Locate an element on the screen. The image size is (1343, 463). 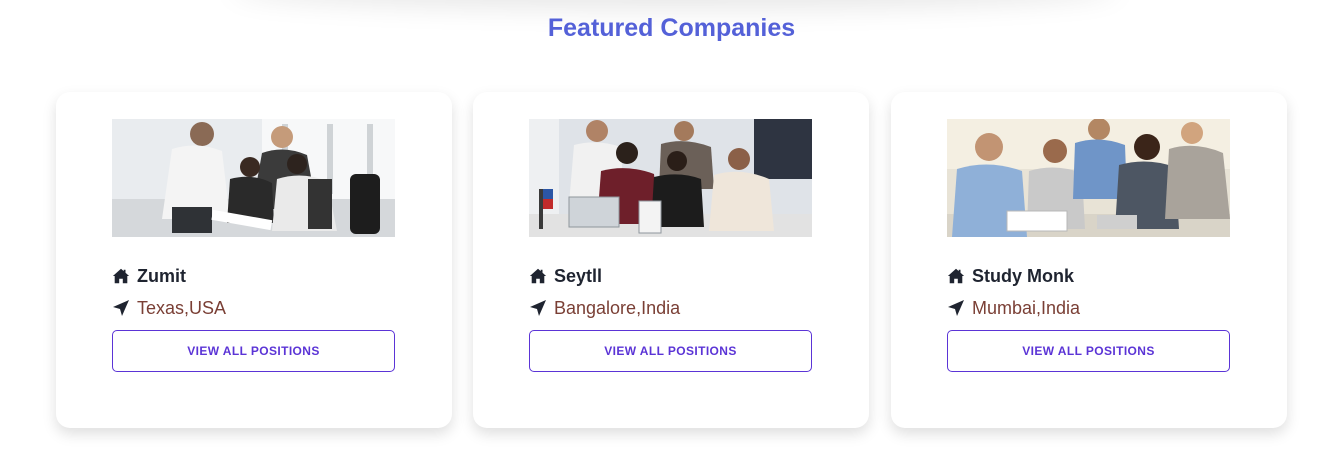
company-location-row: Mumbai,India is located at coordinates (1013, 308).